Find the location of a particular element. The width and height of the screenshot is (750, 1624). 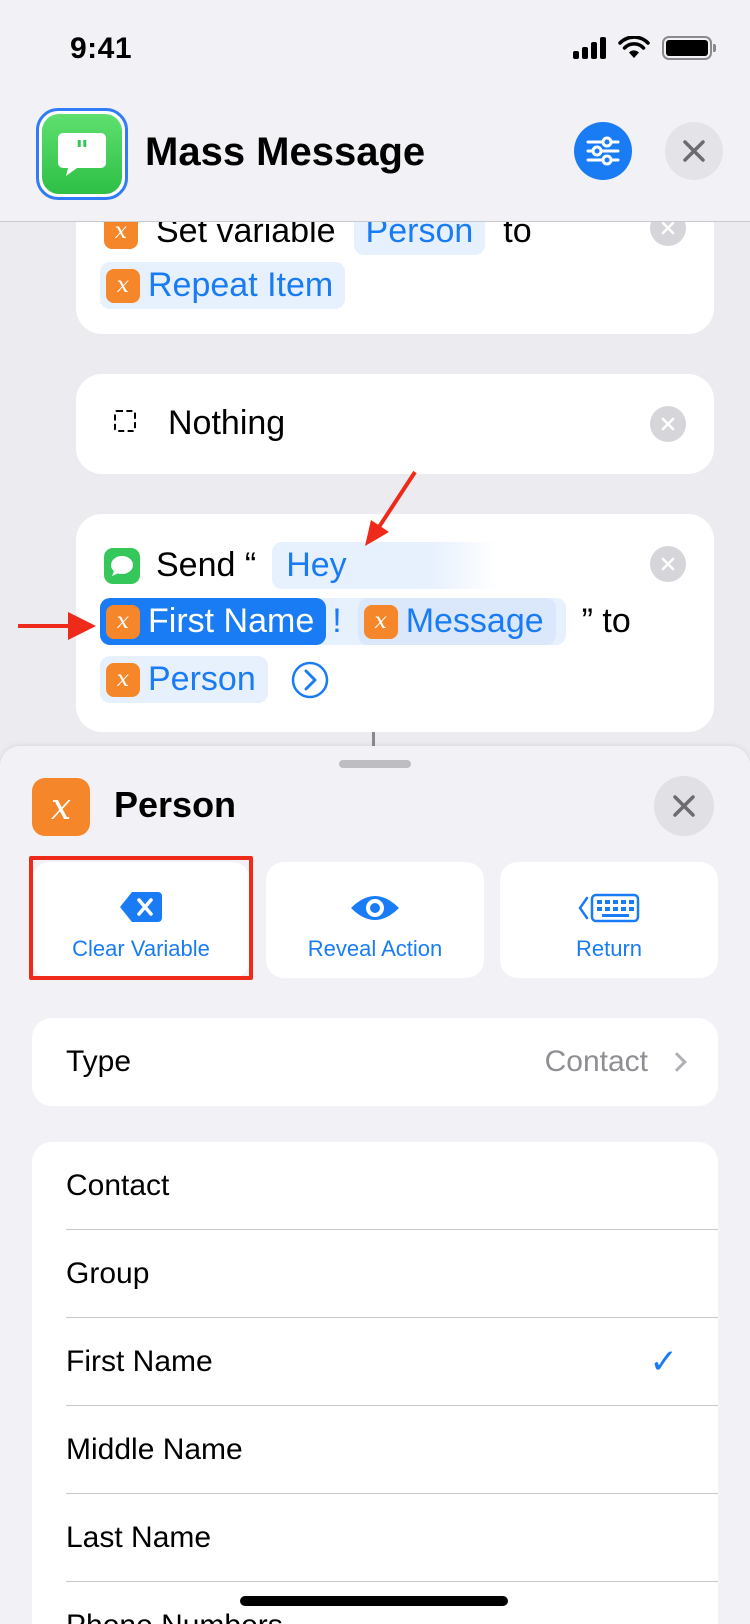

annotation-arrow-down is located at coordinates (391, 508).